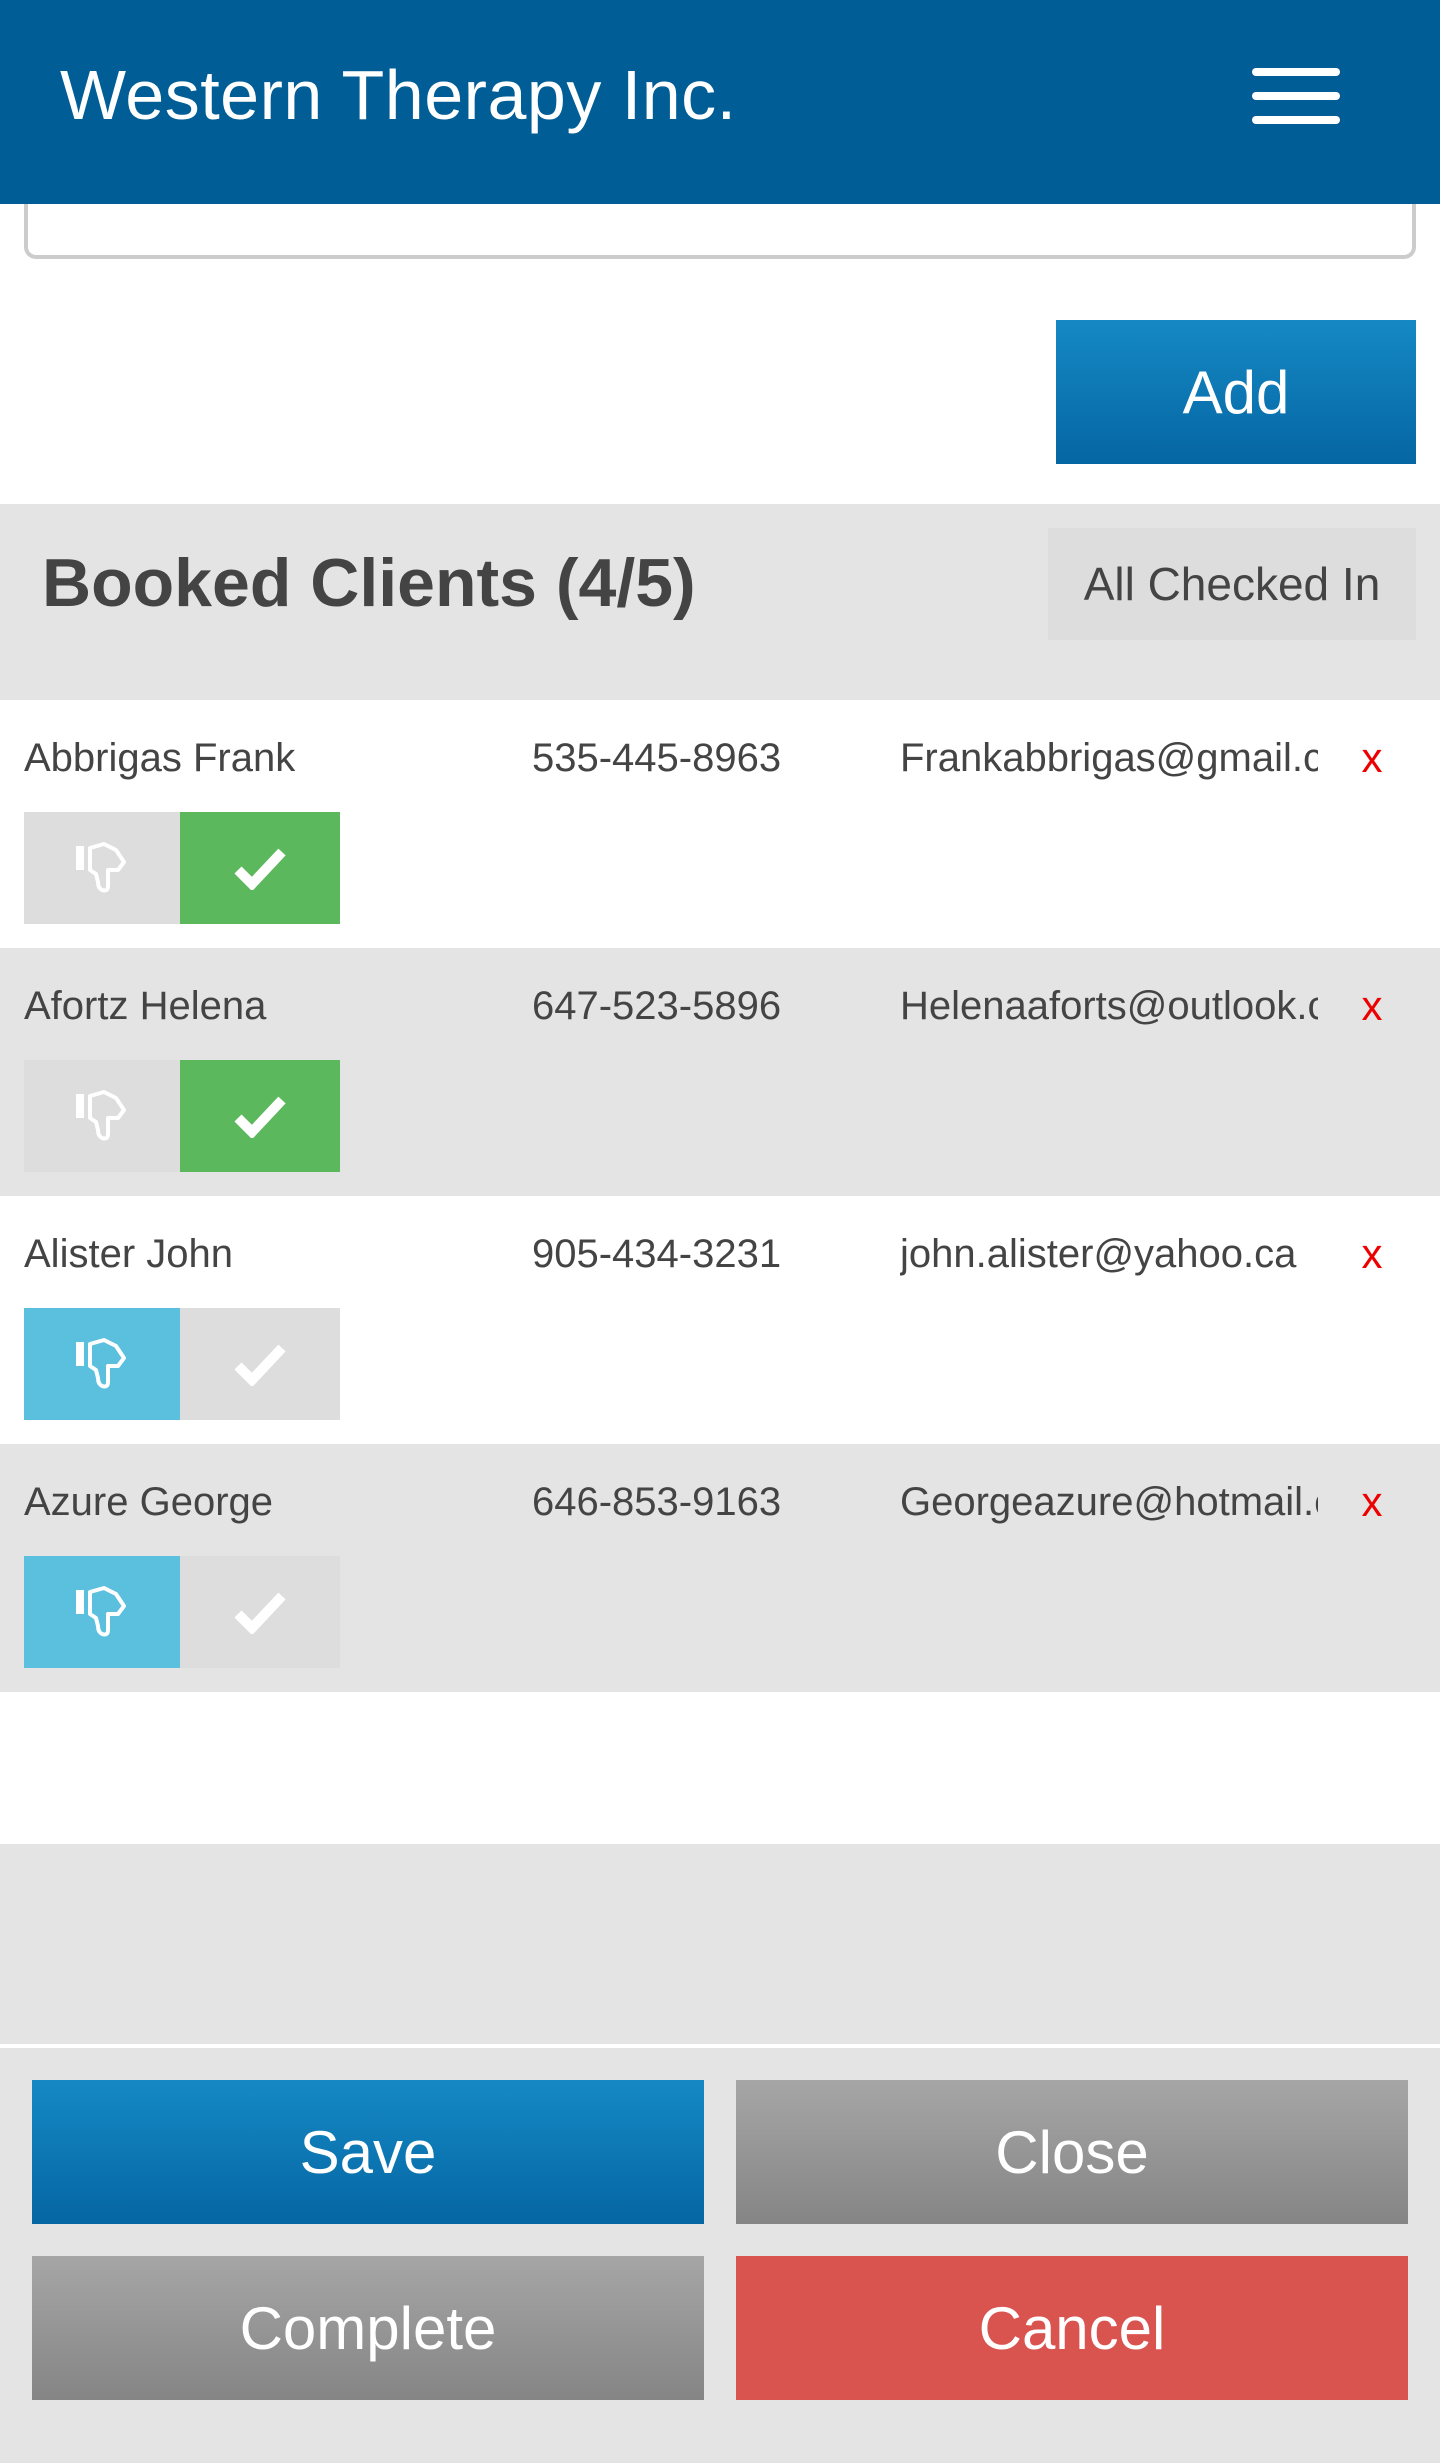  Describe the element at coordinates (720, 1944) in the screenshot. I see `content-spacer` at that location.